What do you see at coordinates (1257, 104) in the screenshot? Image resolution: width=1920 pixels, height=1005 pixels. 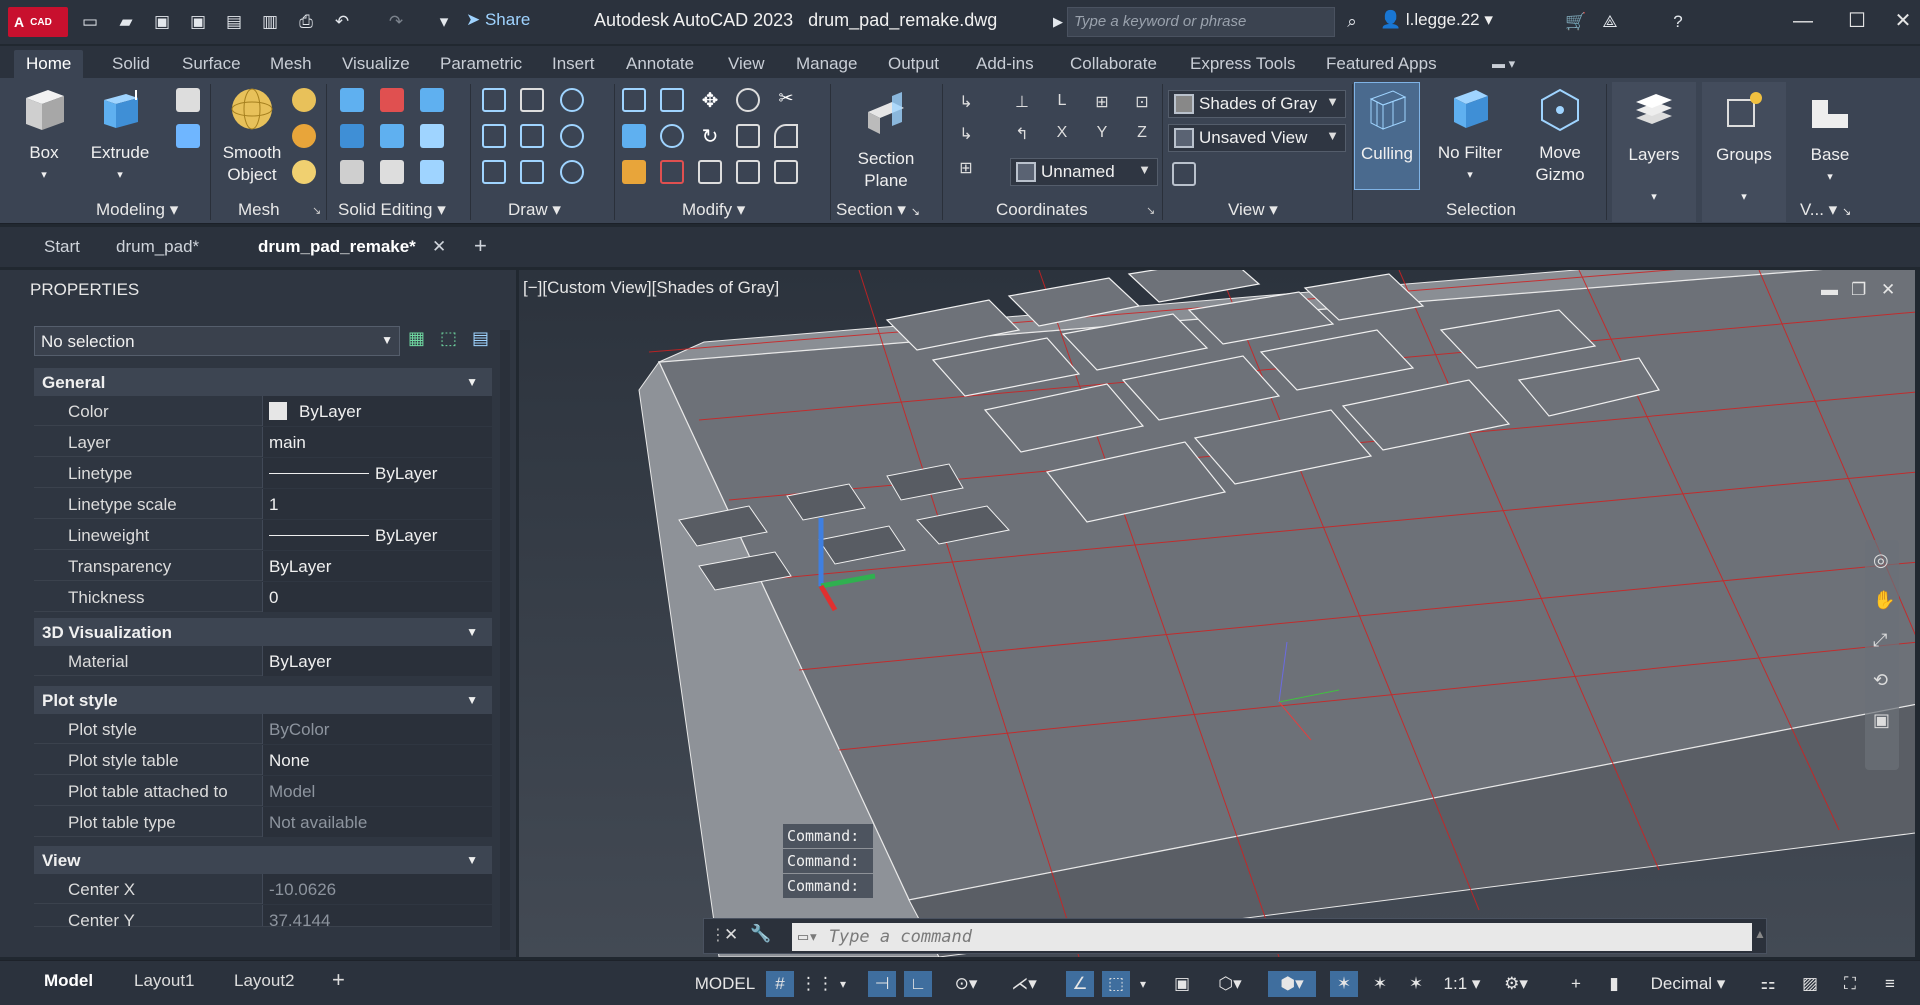 I see `visual-style-dropdown: Shades of Gray ▼` at bounding box center [1257, 104].